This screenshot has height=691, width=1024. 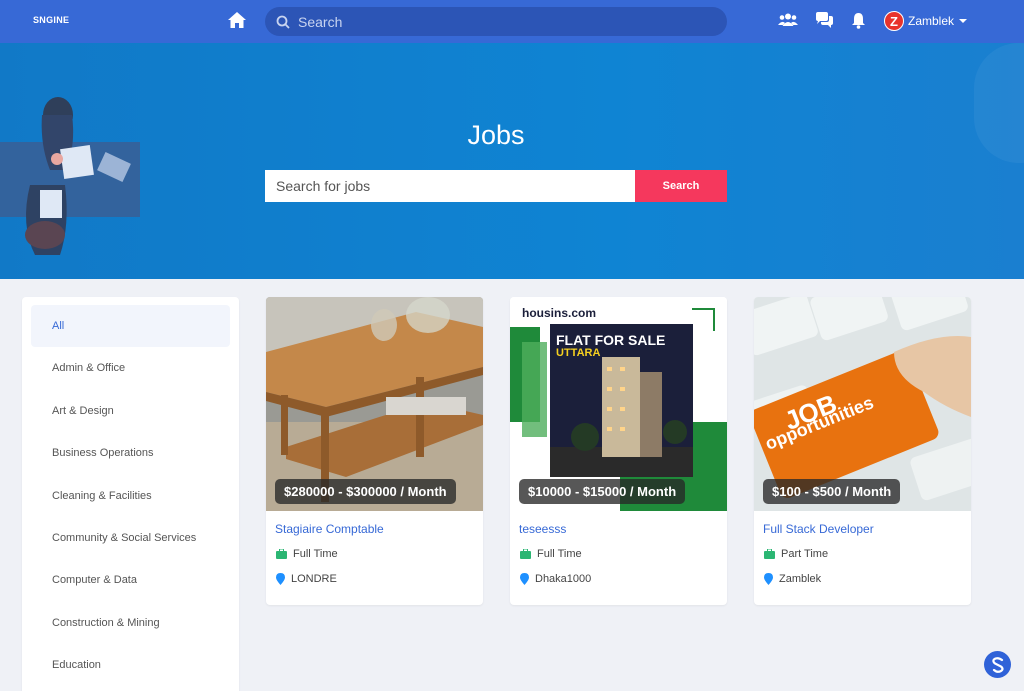 I want to click on top-navbar: SNGINE Z Zamblek, so click(x=512, y=21).